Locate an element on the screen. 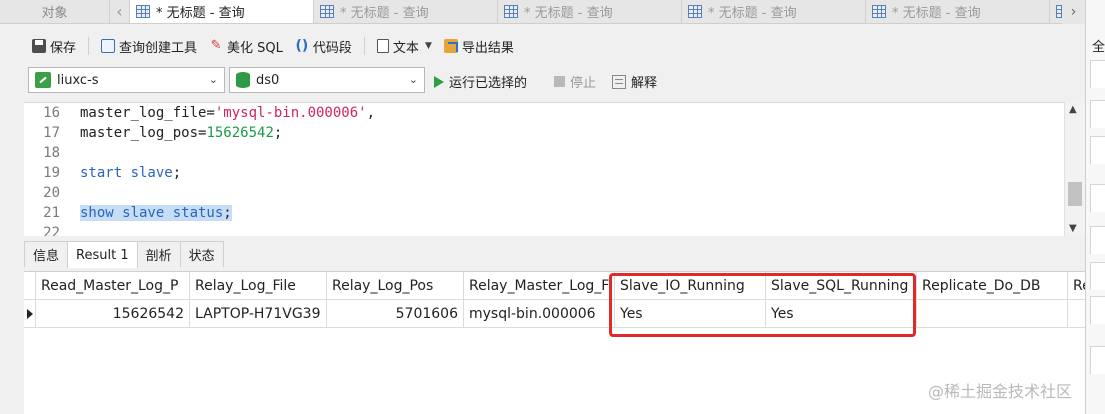 The width and height of the screenshot is (1105, 414). scrollbar-thumb is located at coordinates (1075, 194).